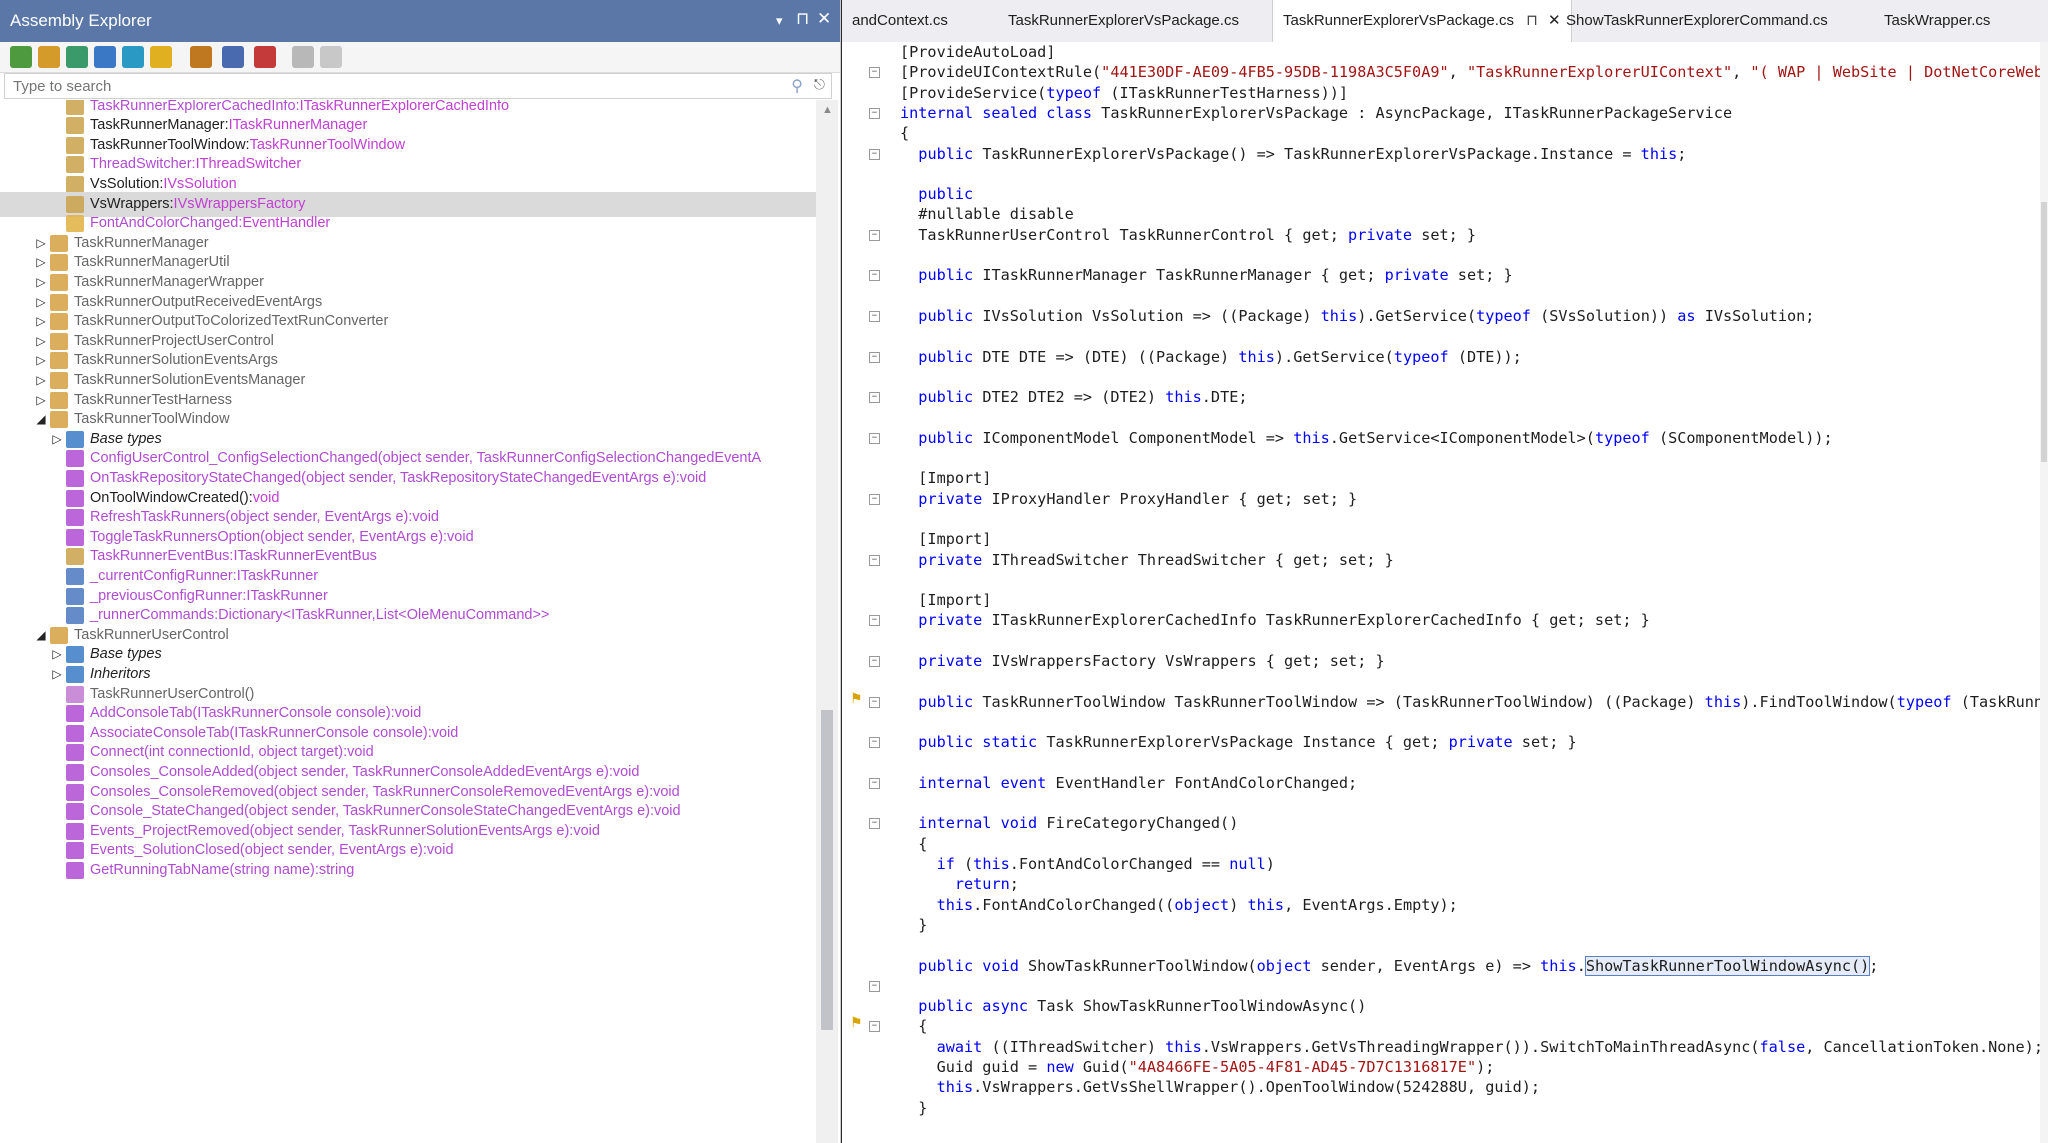 The image size is (2048, 1143). I want to click on export-icon, so click(233, 57).